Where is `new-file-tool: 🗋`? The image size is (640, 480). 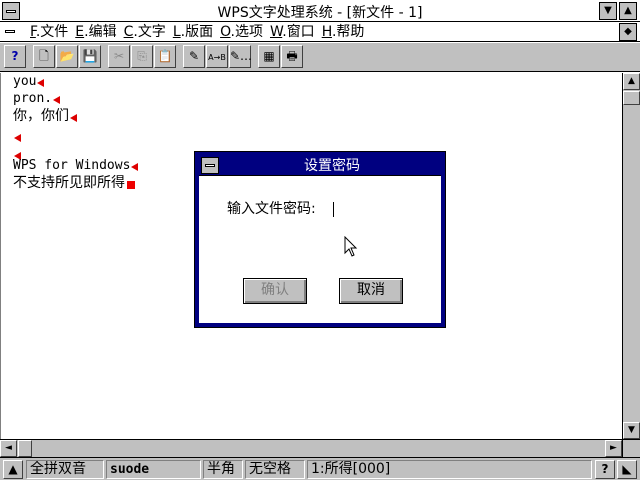 new-file-tool: 🗋 is located at coordinates (44, 56).